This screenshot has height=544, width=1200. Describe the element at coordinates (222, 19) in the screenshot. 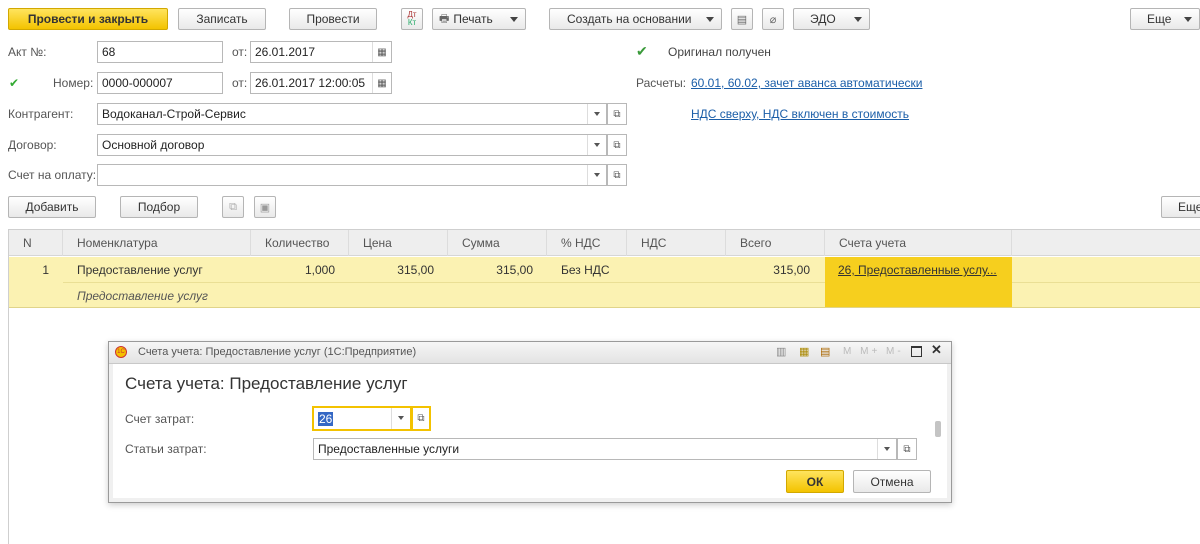

I see `save-button: Записать` at that location.